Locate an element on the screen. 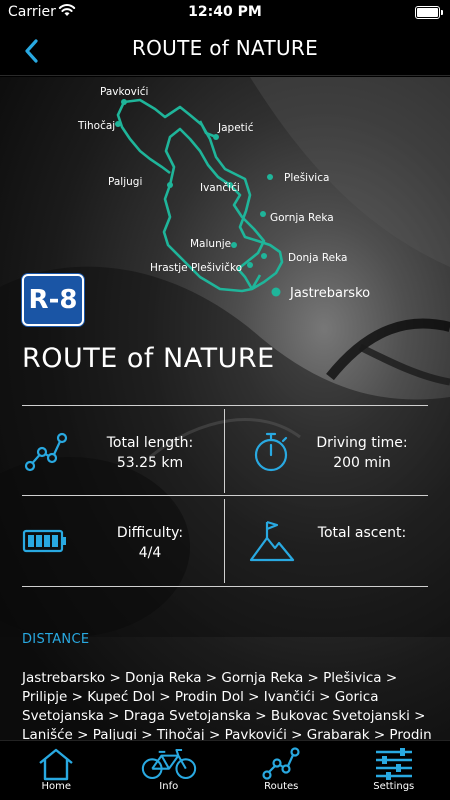 This screenshot has width=450, height=800. stat-driving-time: Driving time: 200 min is located at coordinates (325, 450).